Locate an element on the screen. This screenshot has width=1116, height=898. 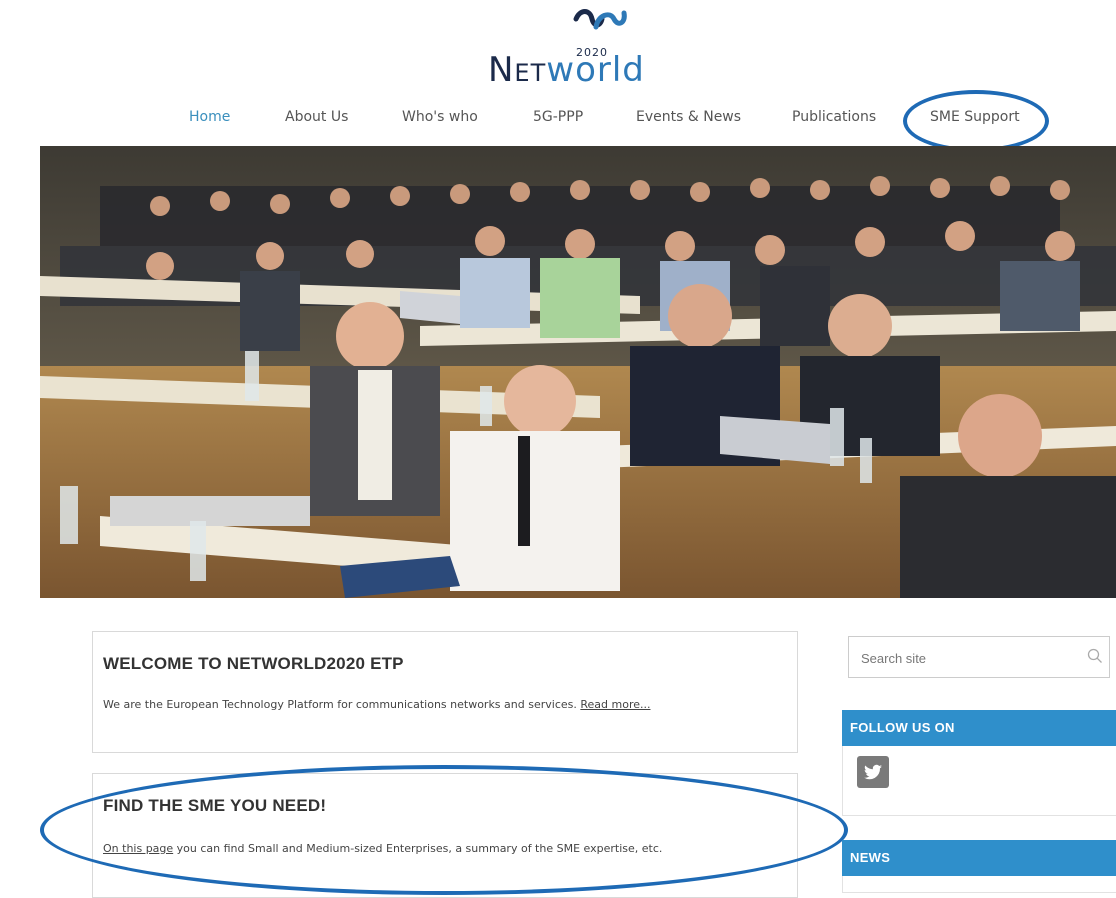
search-input is located at coordinates (966, 658).